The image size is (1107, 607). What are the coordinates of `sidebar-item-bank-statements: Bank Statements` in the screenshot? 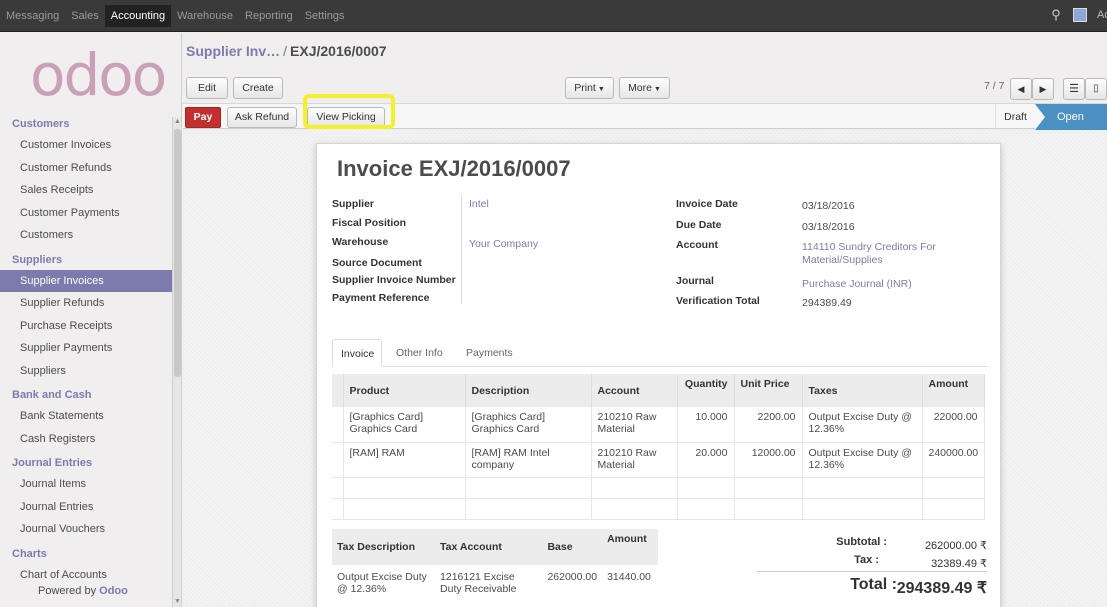 It's located at (86, 416).